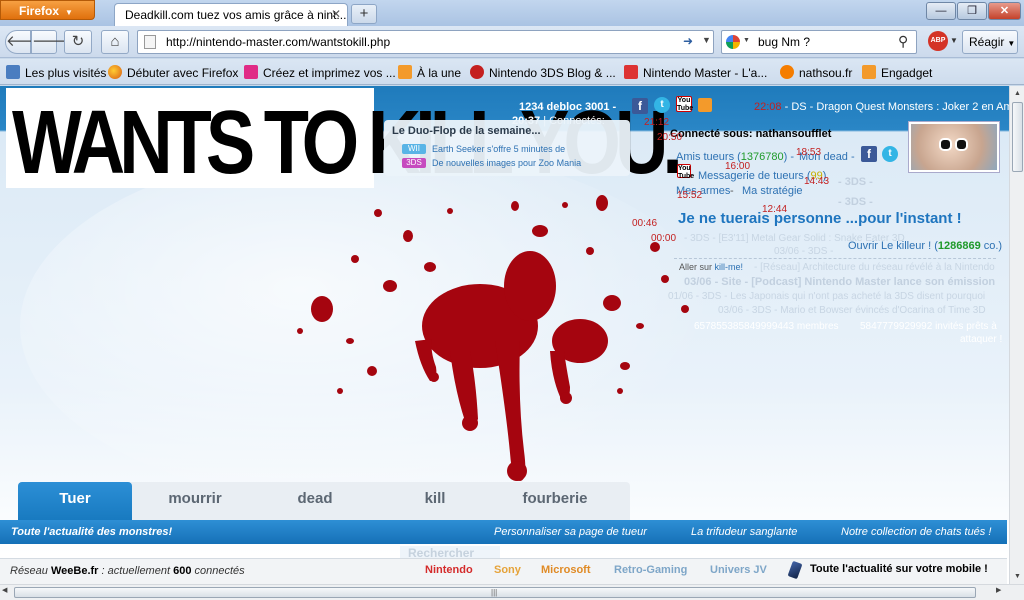 The height and width of the screenshot is (600, 1024). Describe the element at coordinates (506, 163) in the screenshot. I see `duo-flop-item: De nouvelles images pour Zoo Mania` at that location.